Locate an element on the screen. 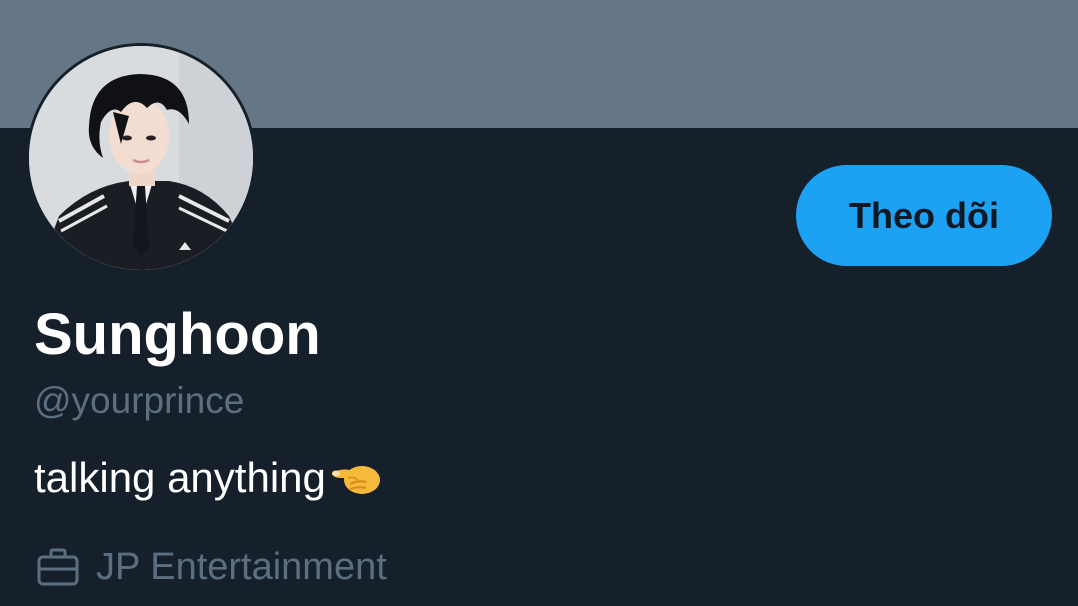 This screenshot has width=1078, height=606. bio-text: talking anything is located at coordinates (180, 477).